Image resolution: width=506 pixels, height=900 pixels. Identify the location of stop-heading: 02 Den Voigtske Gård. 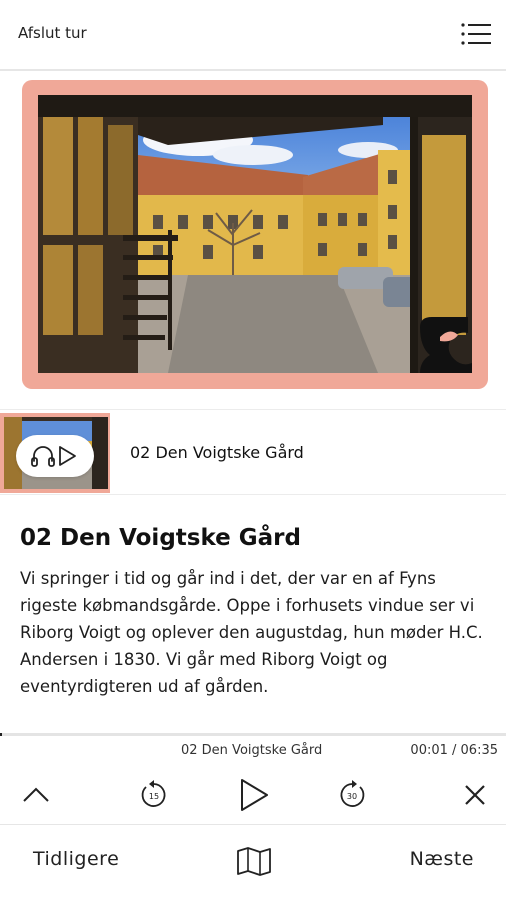
(160, 538).